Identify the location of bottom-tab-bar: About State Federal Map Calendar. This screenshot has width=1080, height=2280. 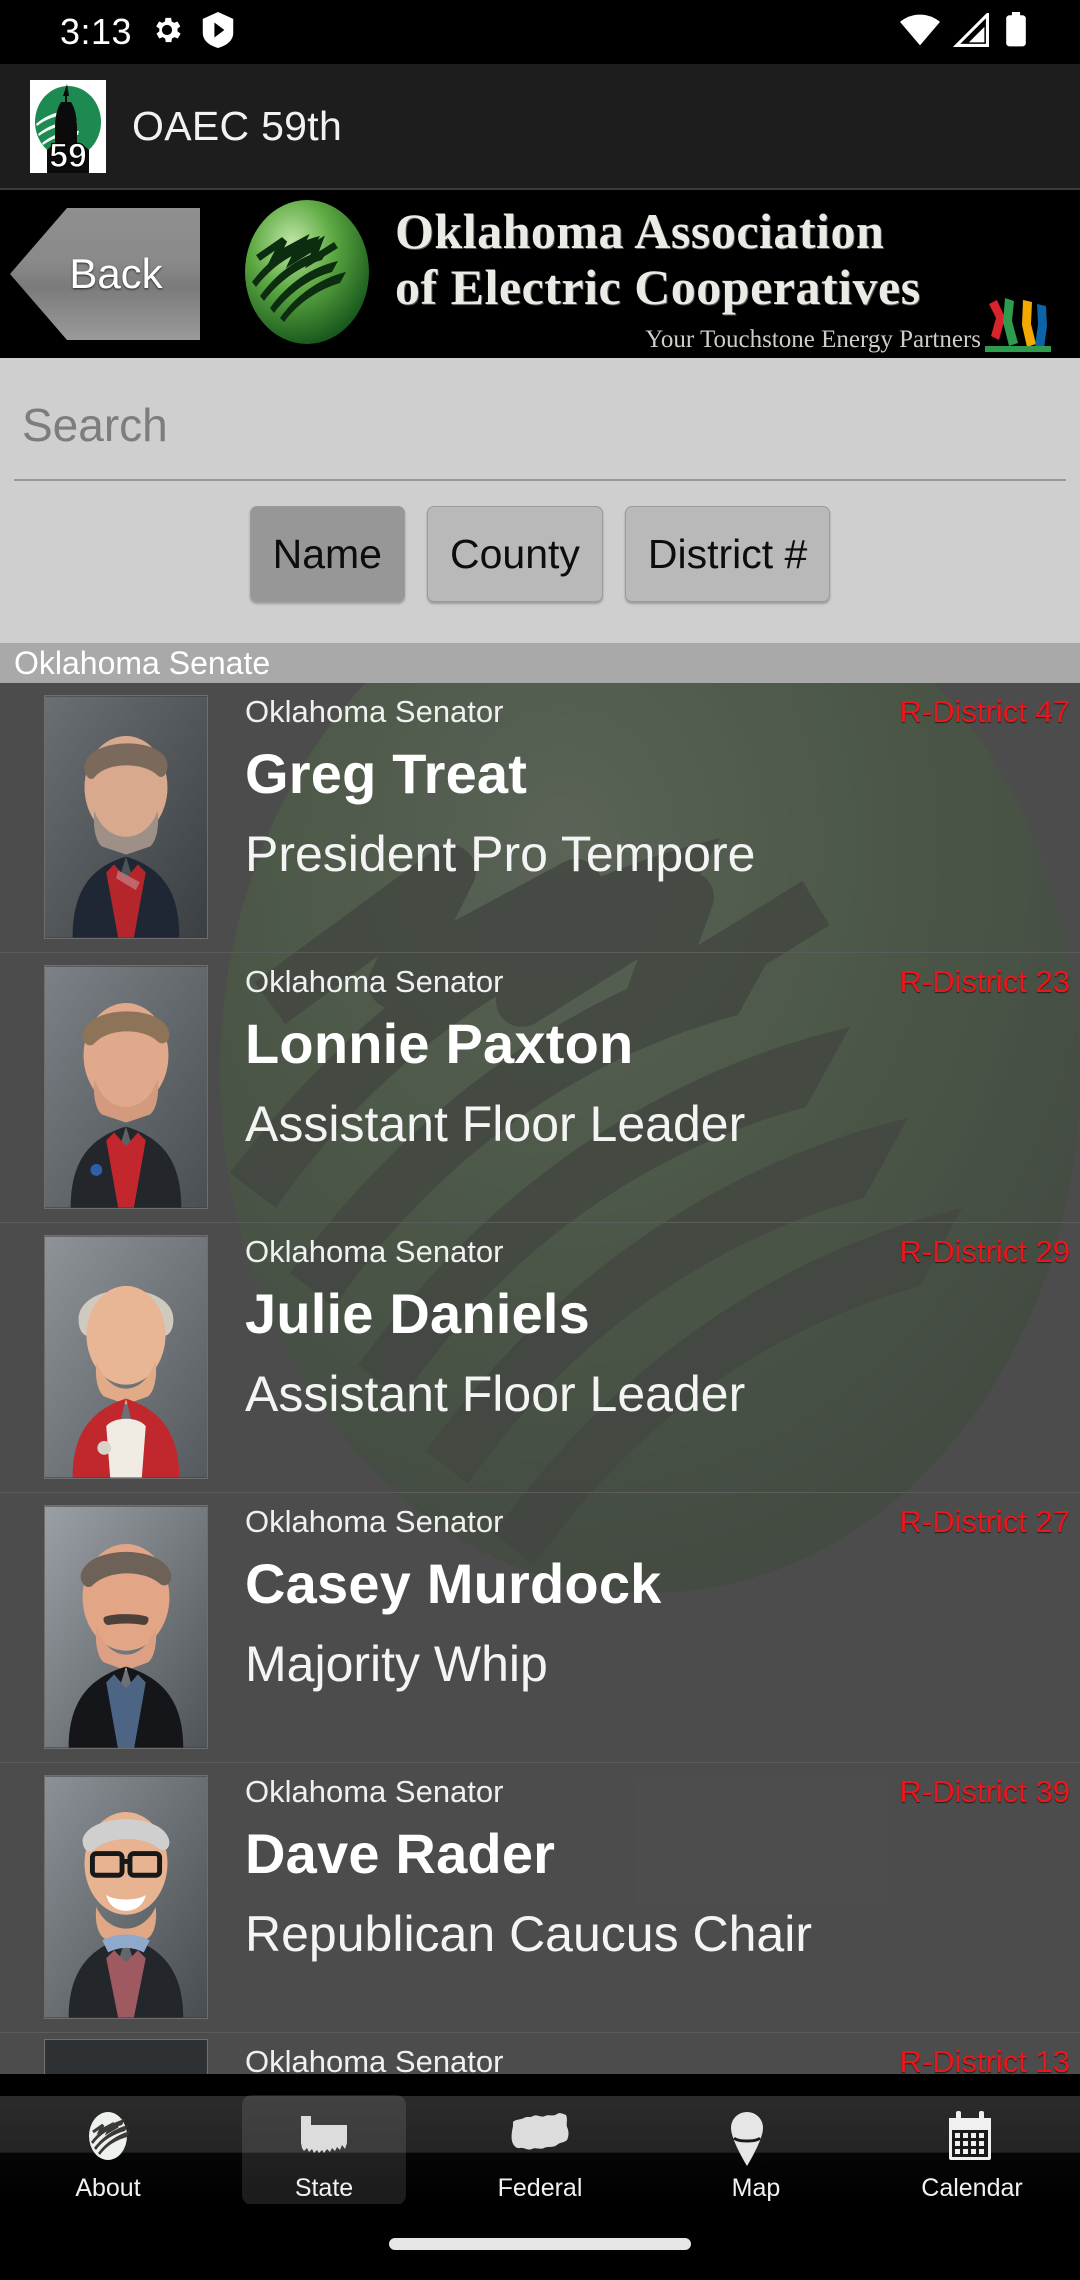
(540, 2150).